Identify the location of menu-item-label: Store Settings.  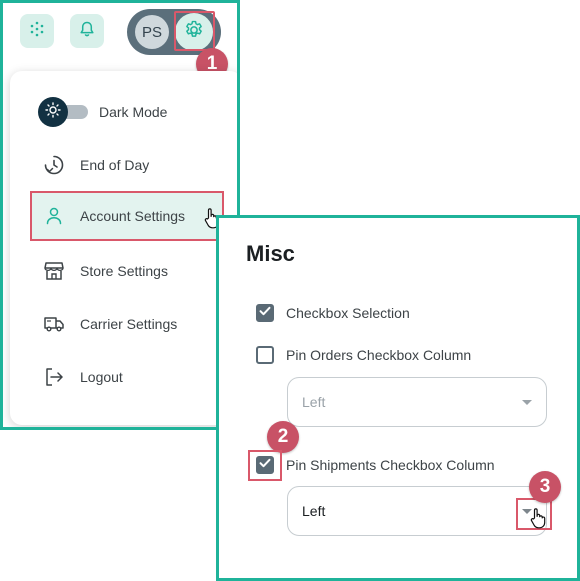
(124, 271).